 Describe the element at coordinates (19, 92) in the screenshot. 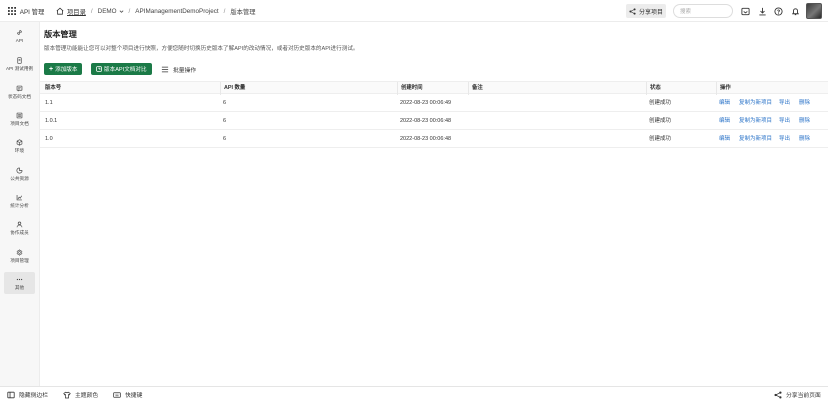

I see `sidebar-item-status-codes: 状态码文档` at that location.